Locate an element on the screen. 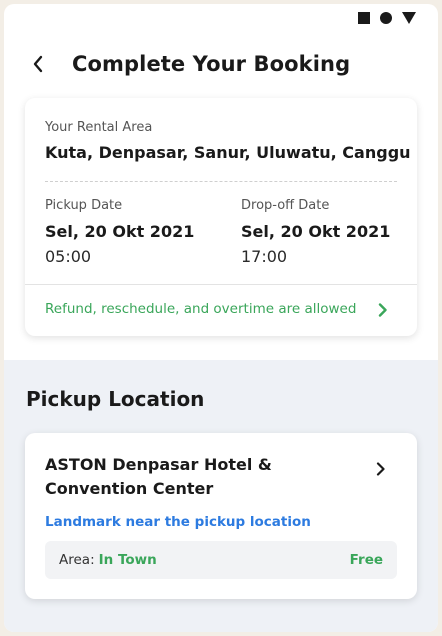  chevron-left-icon is located at coordinates (38, 64).